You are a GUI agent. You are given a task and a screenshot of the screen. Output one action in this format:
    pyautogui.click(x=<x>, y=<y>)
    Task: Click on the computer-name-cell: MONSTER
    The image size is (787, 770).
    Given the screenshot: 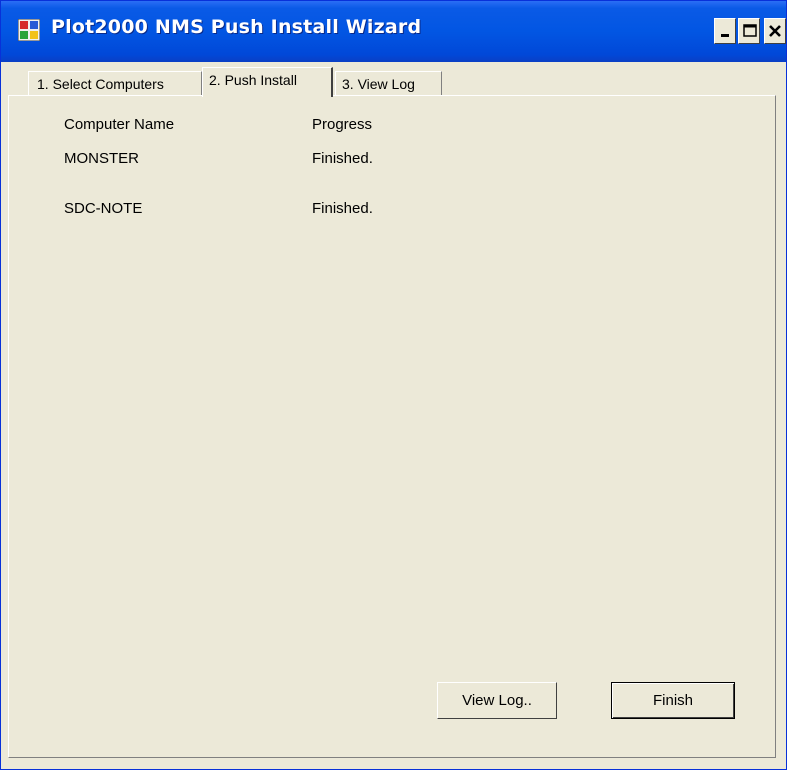 What is the action you would take?
    pyautogui.click(x=101, y=158)
    